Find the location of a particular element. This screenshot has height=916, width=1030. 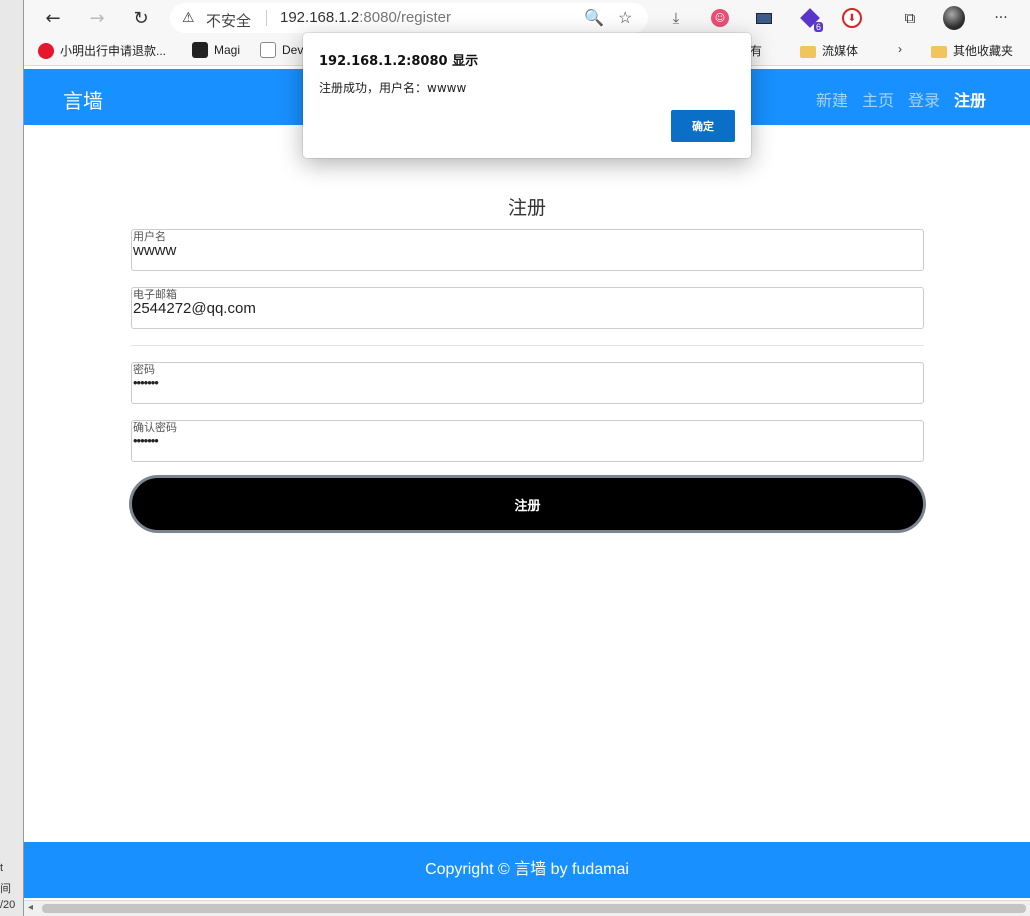

key-icon: 🔍 is located at coordinates (594, 18).